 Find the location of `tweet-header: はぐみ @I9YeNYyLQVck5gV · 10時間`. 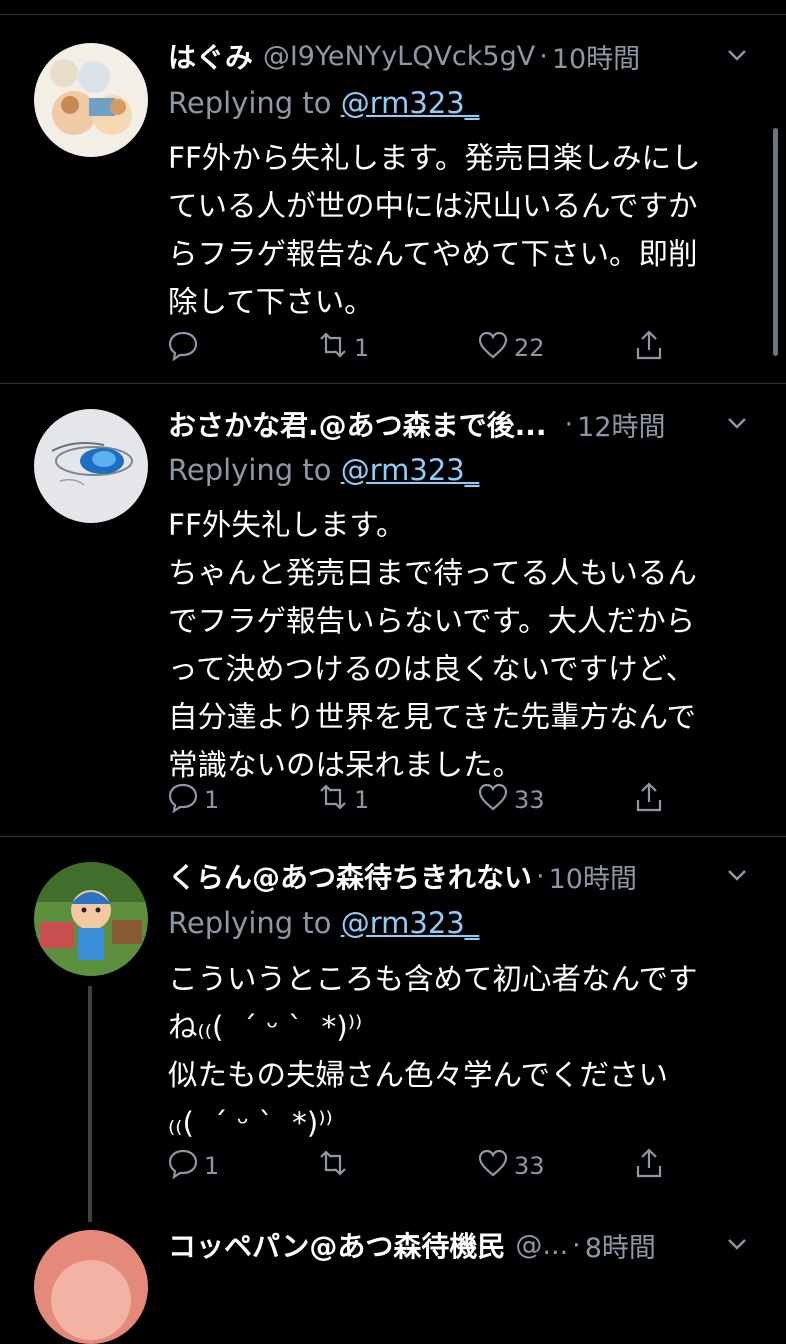

tweet-header: はぐみ @I9YeNYyLQVck5gV · 10時間 is located at coordinates (467, 56).